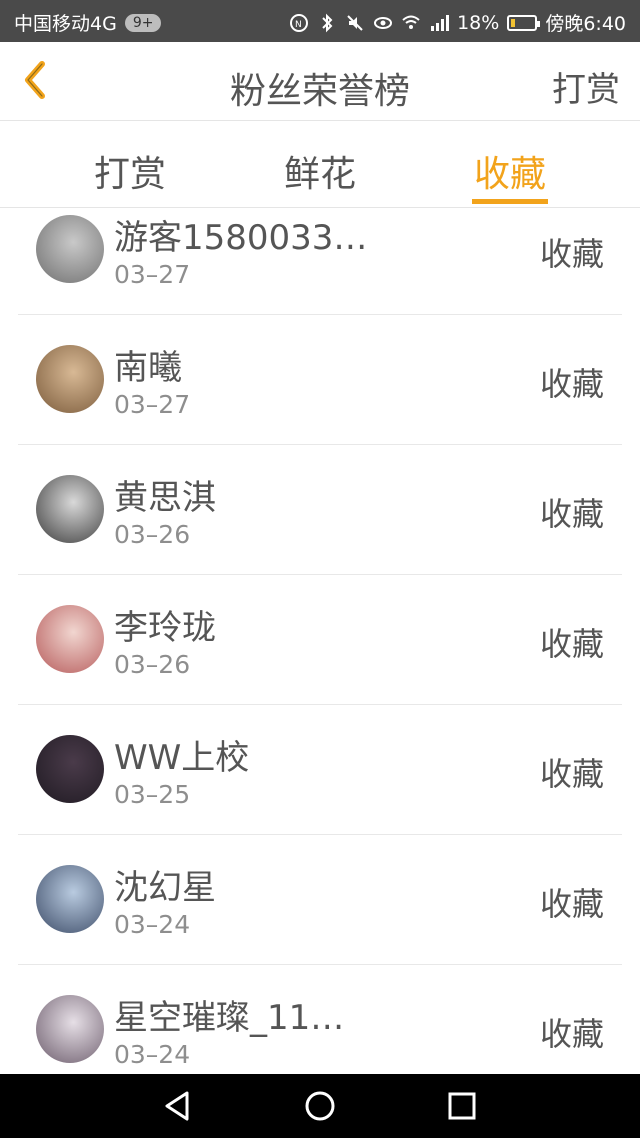  I want to click on battery-percent: 18%, so click(478, 22).